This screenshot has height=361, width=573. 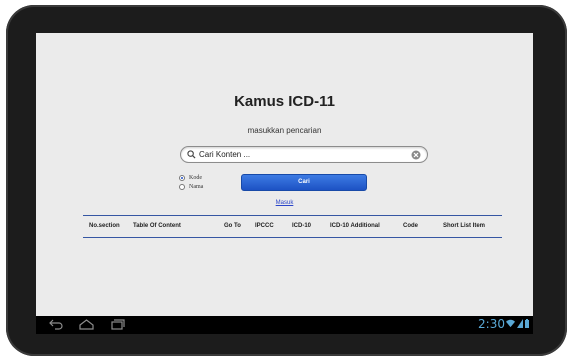 I want to click on column-header: No.section, so click(x=104, y=226).